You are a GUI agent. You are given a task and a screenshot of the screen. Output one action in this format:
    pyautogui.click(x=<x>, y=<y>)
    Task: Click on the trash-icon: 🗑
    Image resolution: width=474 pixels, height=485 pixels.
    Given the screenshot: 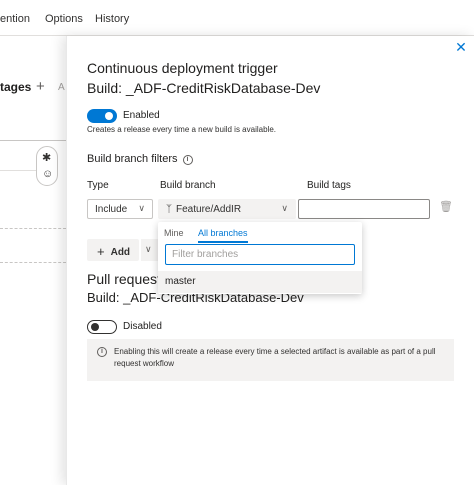 What is the action you would take?
    pyautogui.click(x=446, y=206)
    